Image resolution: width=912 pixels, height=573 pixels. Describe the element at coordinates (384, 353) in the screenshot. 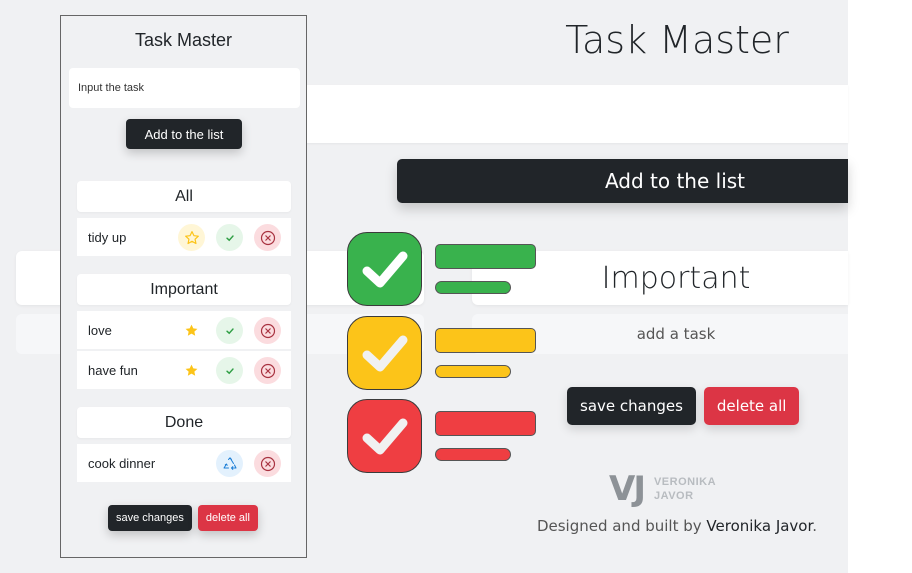

I see `yellow-check-box-icon` at that location.